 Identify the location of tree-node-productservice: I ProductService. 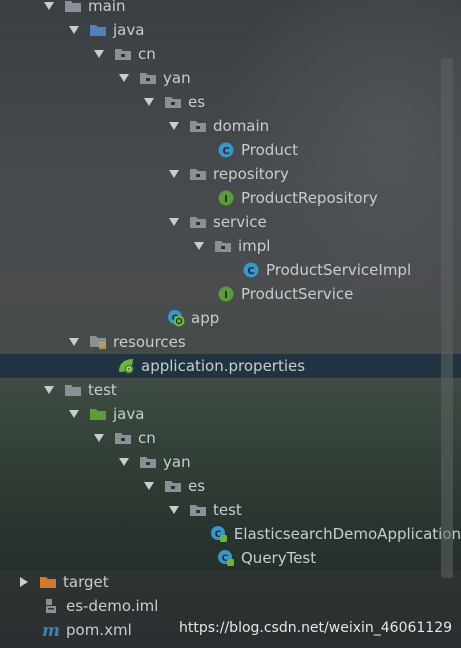
(230, 294).